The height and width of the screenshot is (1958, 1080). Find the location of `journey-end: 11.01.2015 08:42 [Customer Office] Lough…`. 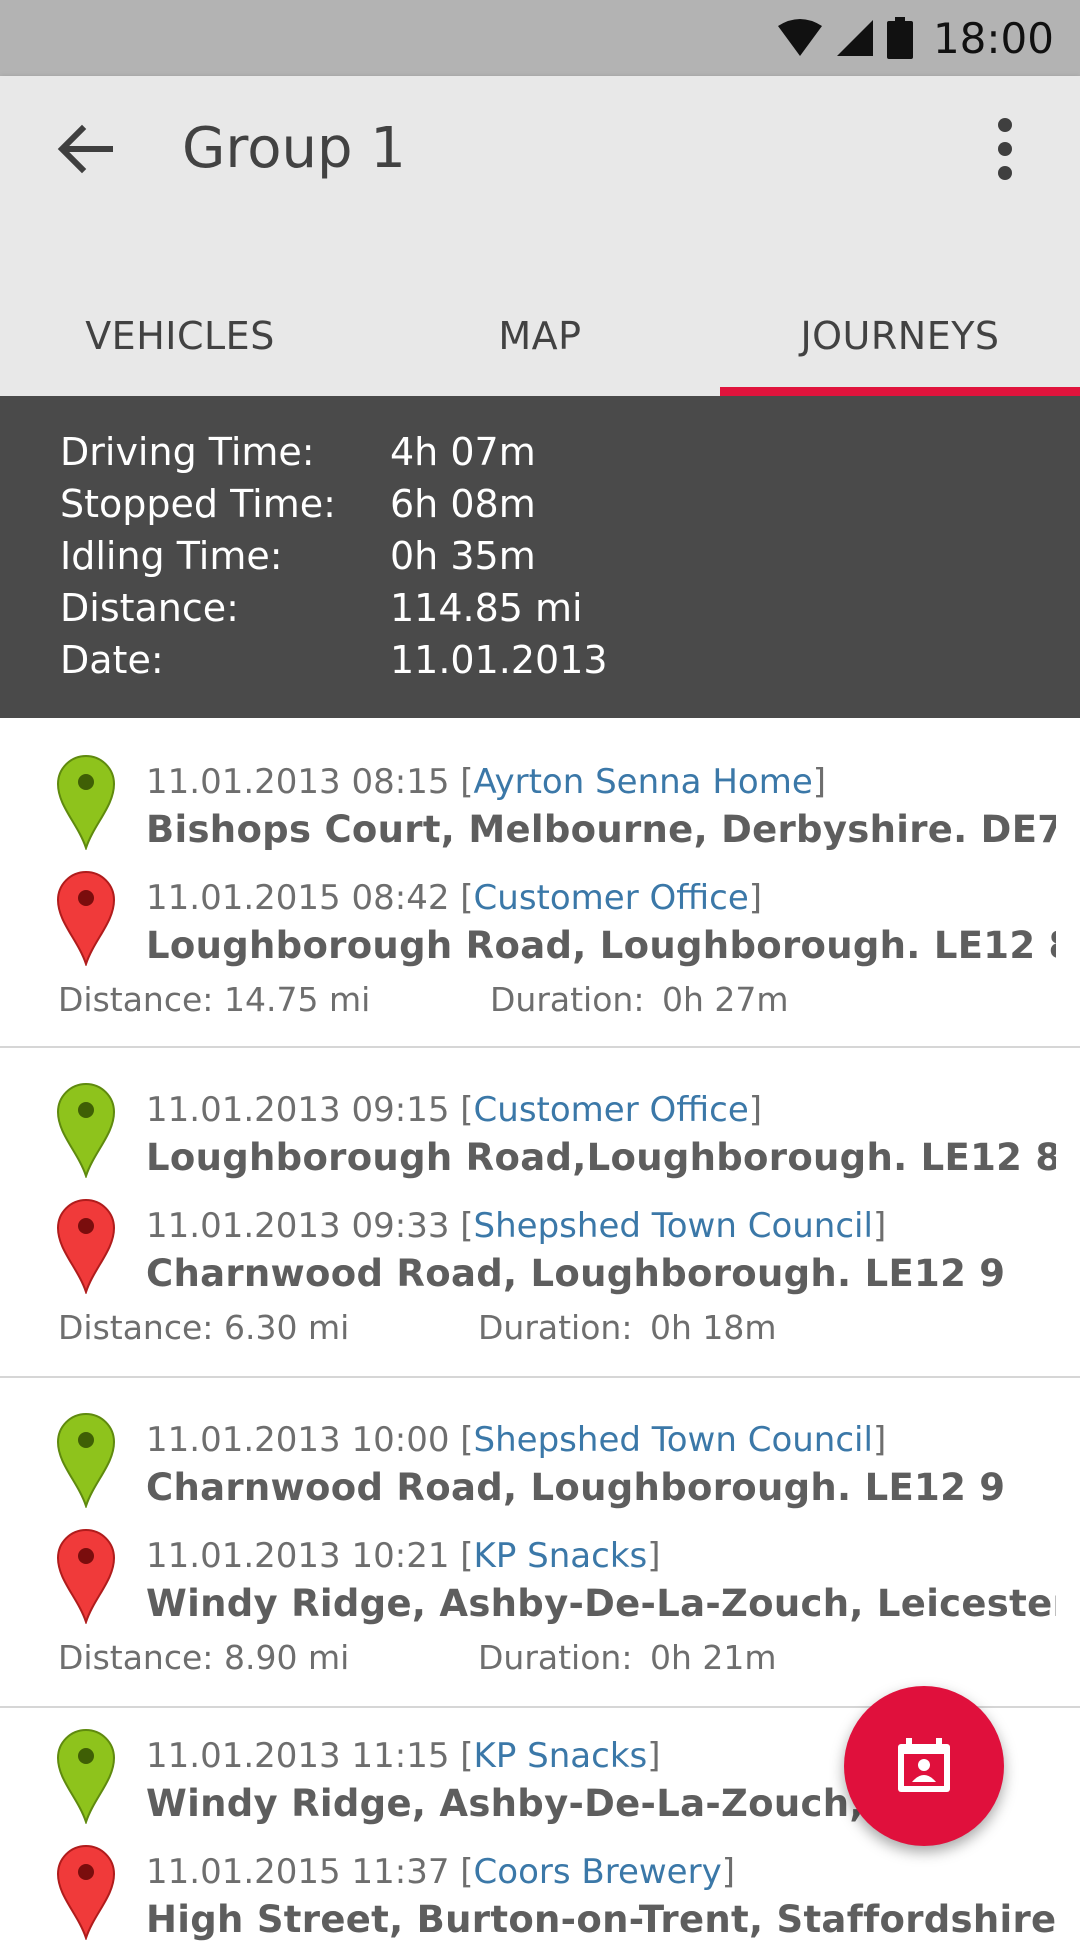

journey-end: 11.01.2015 08:42 [Customer Office] Lough… is located at coordinates (540, 925).